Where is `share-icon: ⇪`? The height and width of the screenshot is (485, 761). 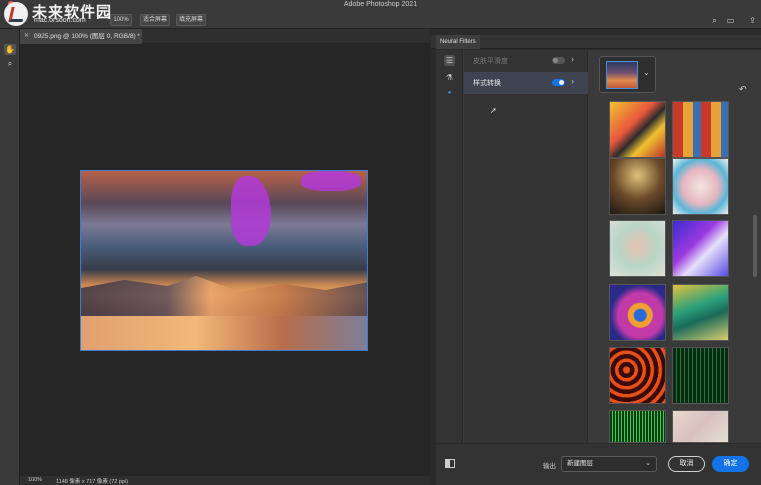 share-icon: ⇪ is located at coordinates (752, 20).